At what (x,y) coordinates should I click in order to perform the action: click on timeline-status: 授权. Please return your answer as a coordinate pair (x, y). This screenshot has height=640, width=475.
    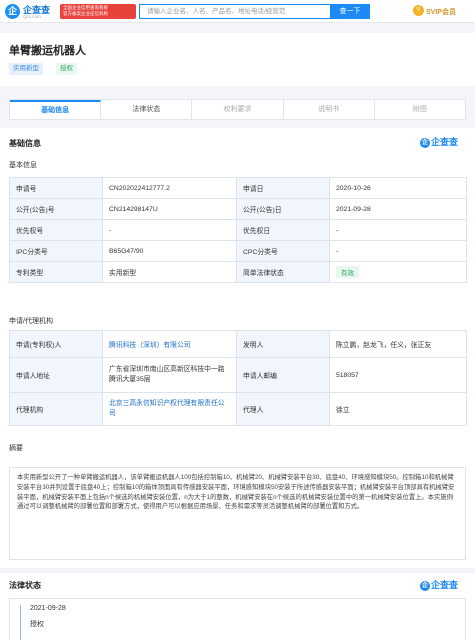
    Looking at the image, I should click on (37, 624).